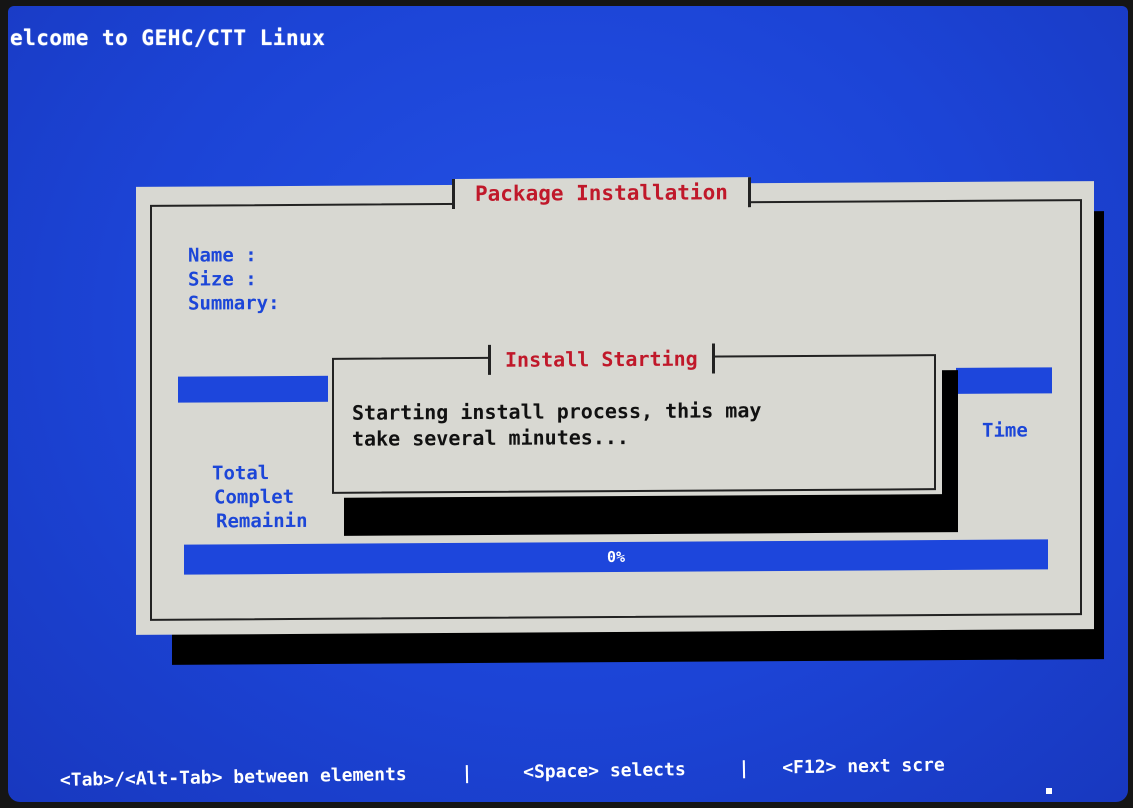  Describe the element at coordinates (863, 766) in the screenshot. I see `hint-f12-next-screen: <F12> next scre` at that location.